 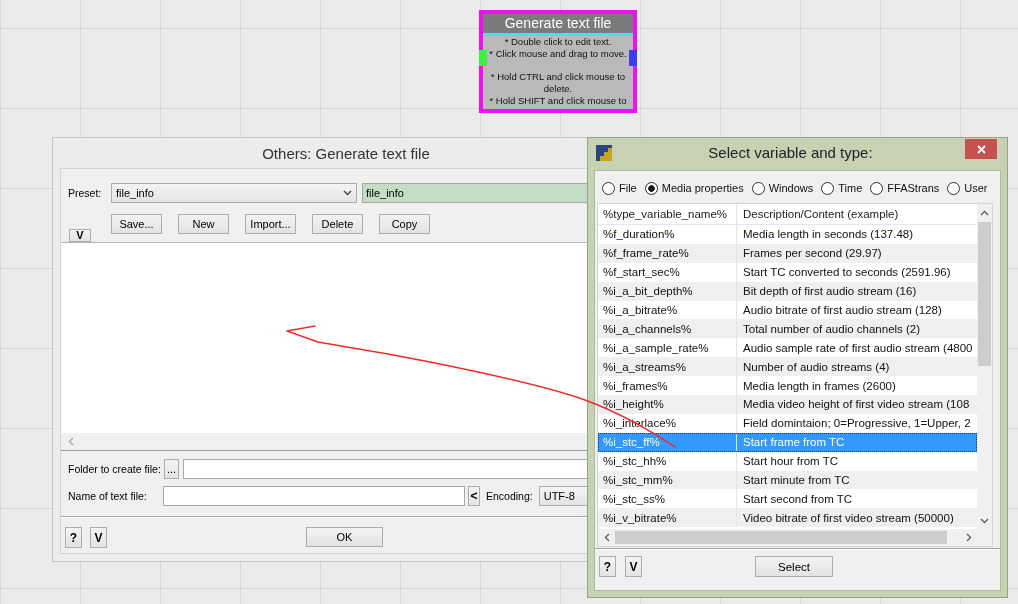 What do you see at coordinates (558, 25) in the screenshot?
I see `node-title: Generate text file` at bounding box center [558, 25].